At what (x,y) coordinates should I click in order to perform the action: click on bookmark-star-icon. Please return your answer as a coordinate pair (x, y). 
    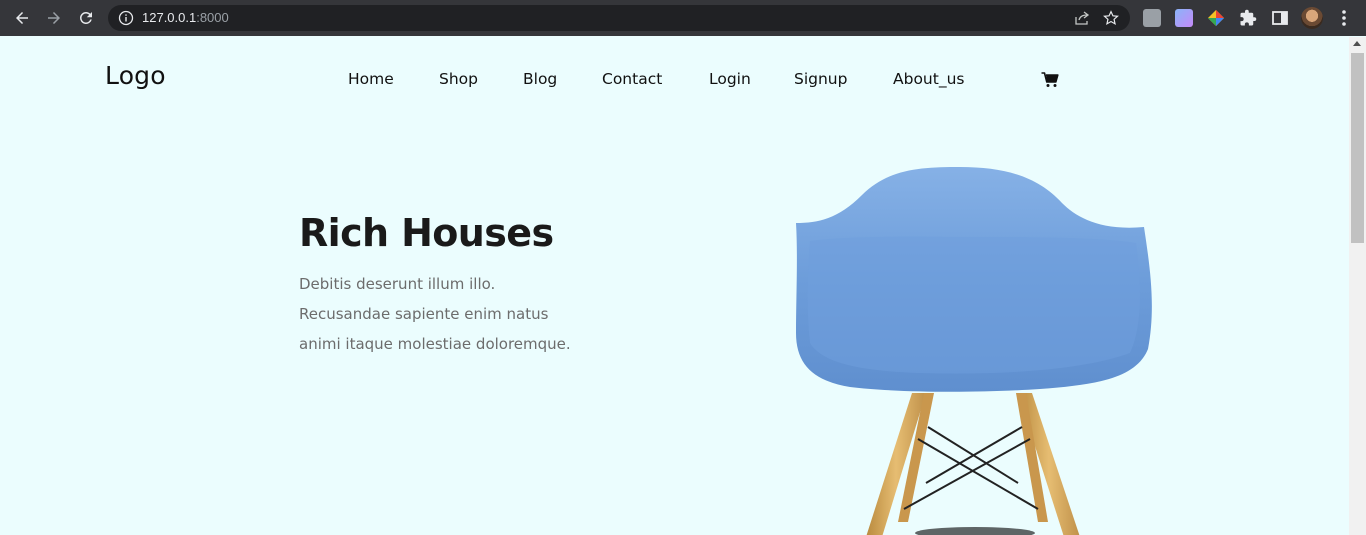
    Looking at the image, I should click on (1111, 18).